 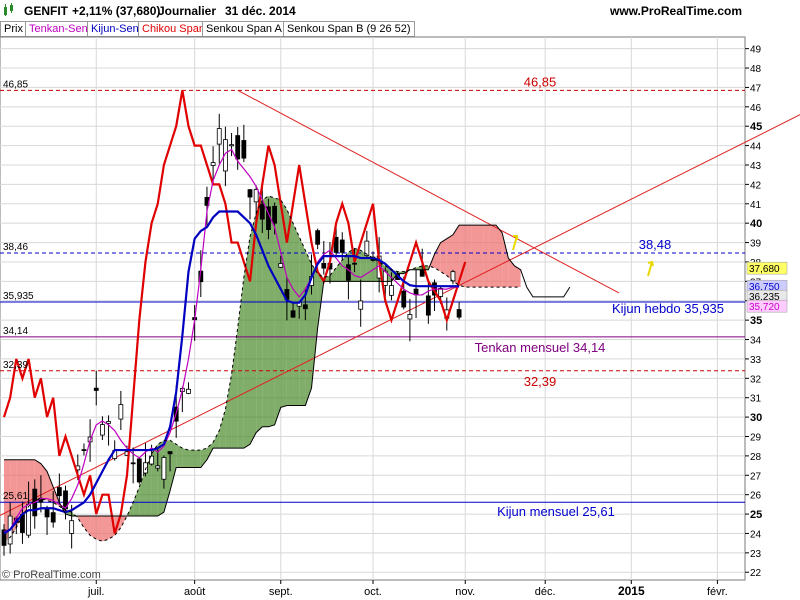 What do you see at coordinates (764, 307) in the screenshot?
I see `price-label-text: 35,720` at bounding box center [764, 307].